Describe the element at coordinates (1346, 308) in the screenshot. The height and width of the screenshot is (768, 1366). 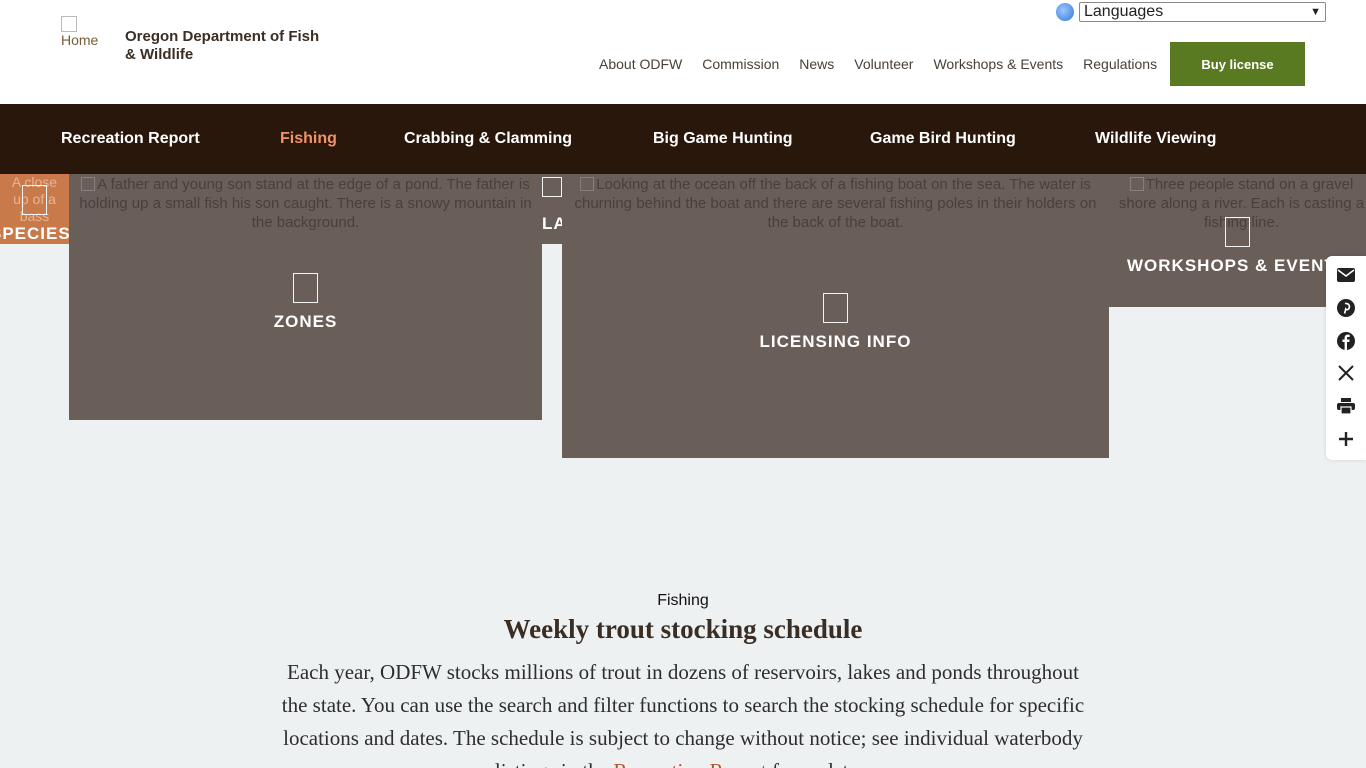
I see `pinterest-icon` at that location.